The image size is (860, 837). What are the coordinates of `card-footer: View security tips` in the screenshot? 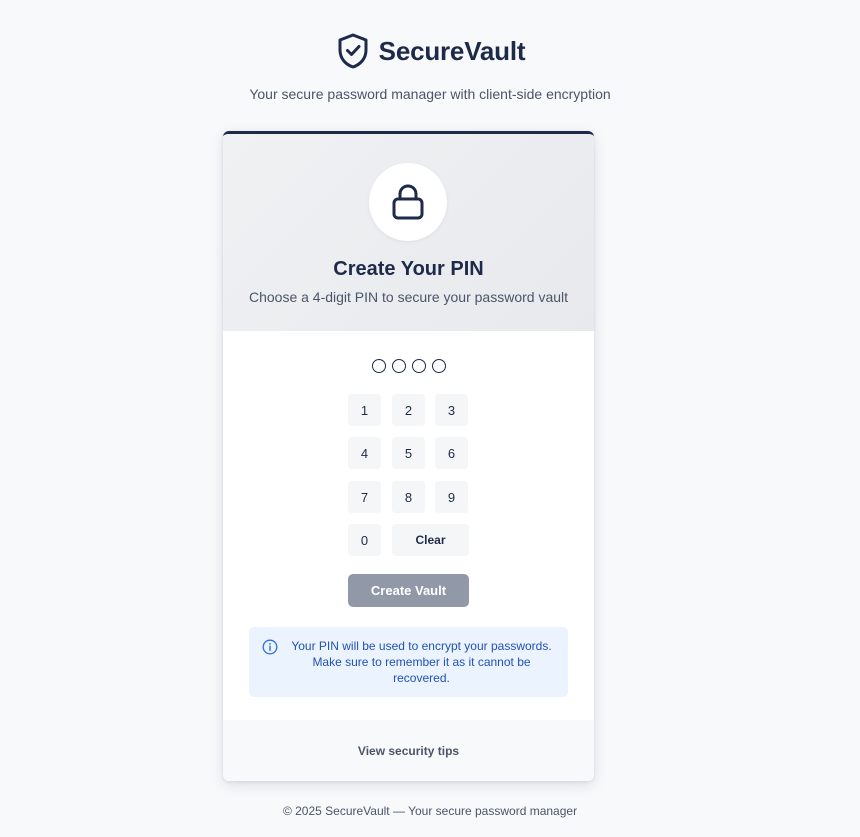 It's located at (408, 750).